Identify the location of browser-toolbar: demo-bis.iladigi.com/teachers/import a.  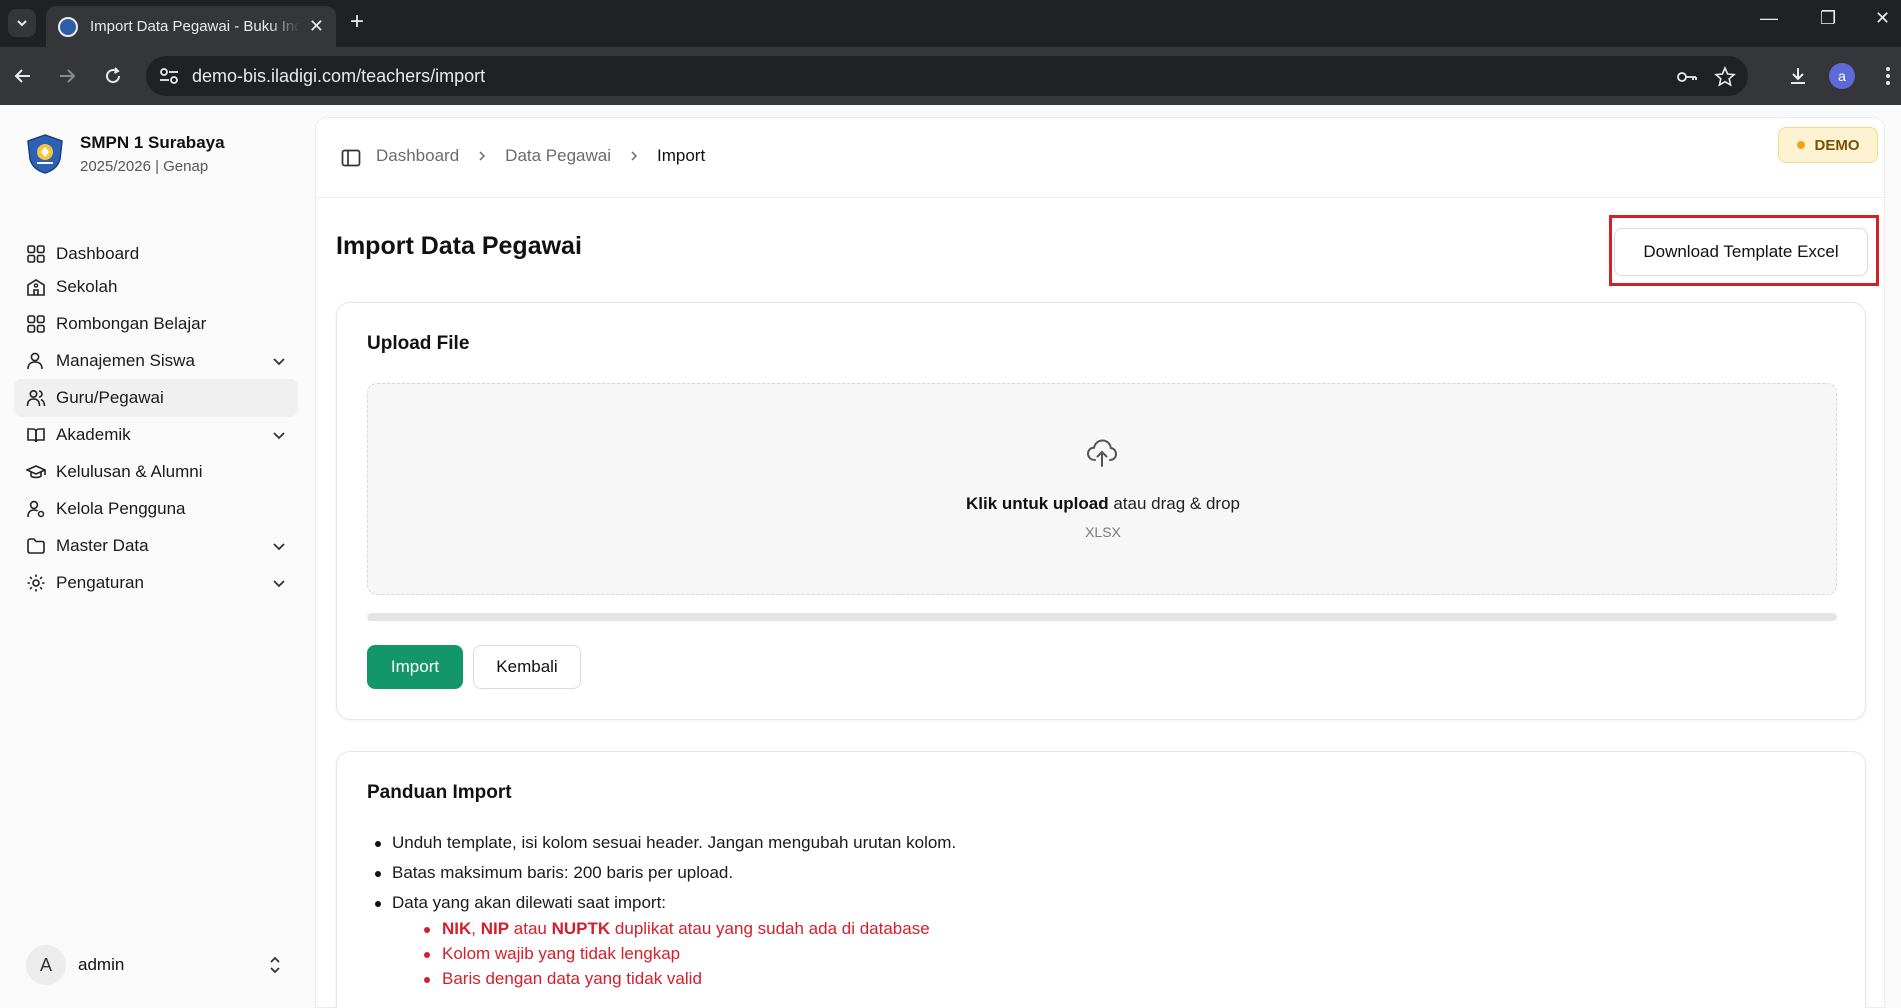
(950, 76).